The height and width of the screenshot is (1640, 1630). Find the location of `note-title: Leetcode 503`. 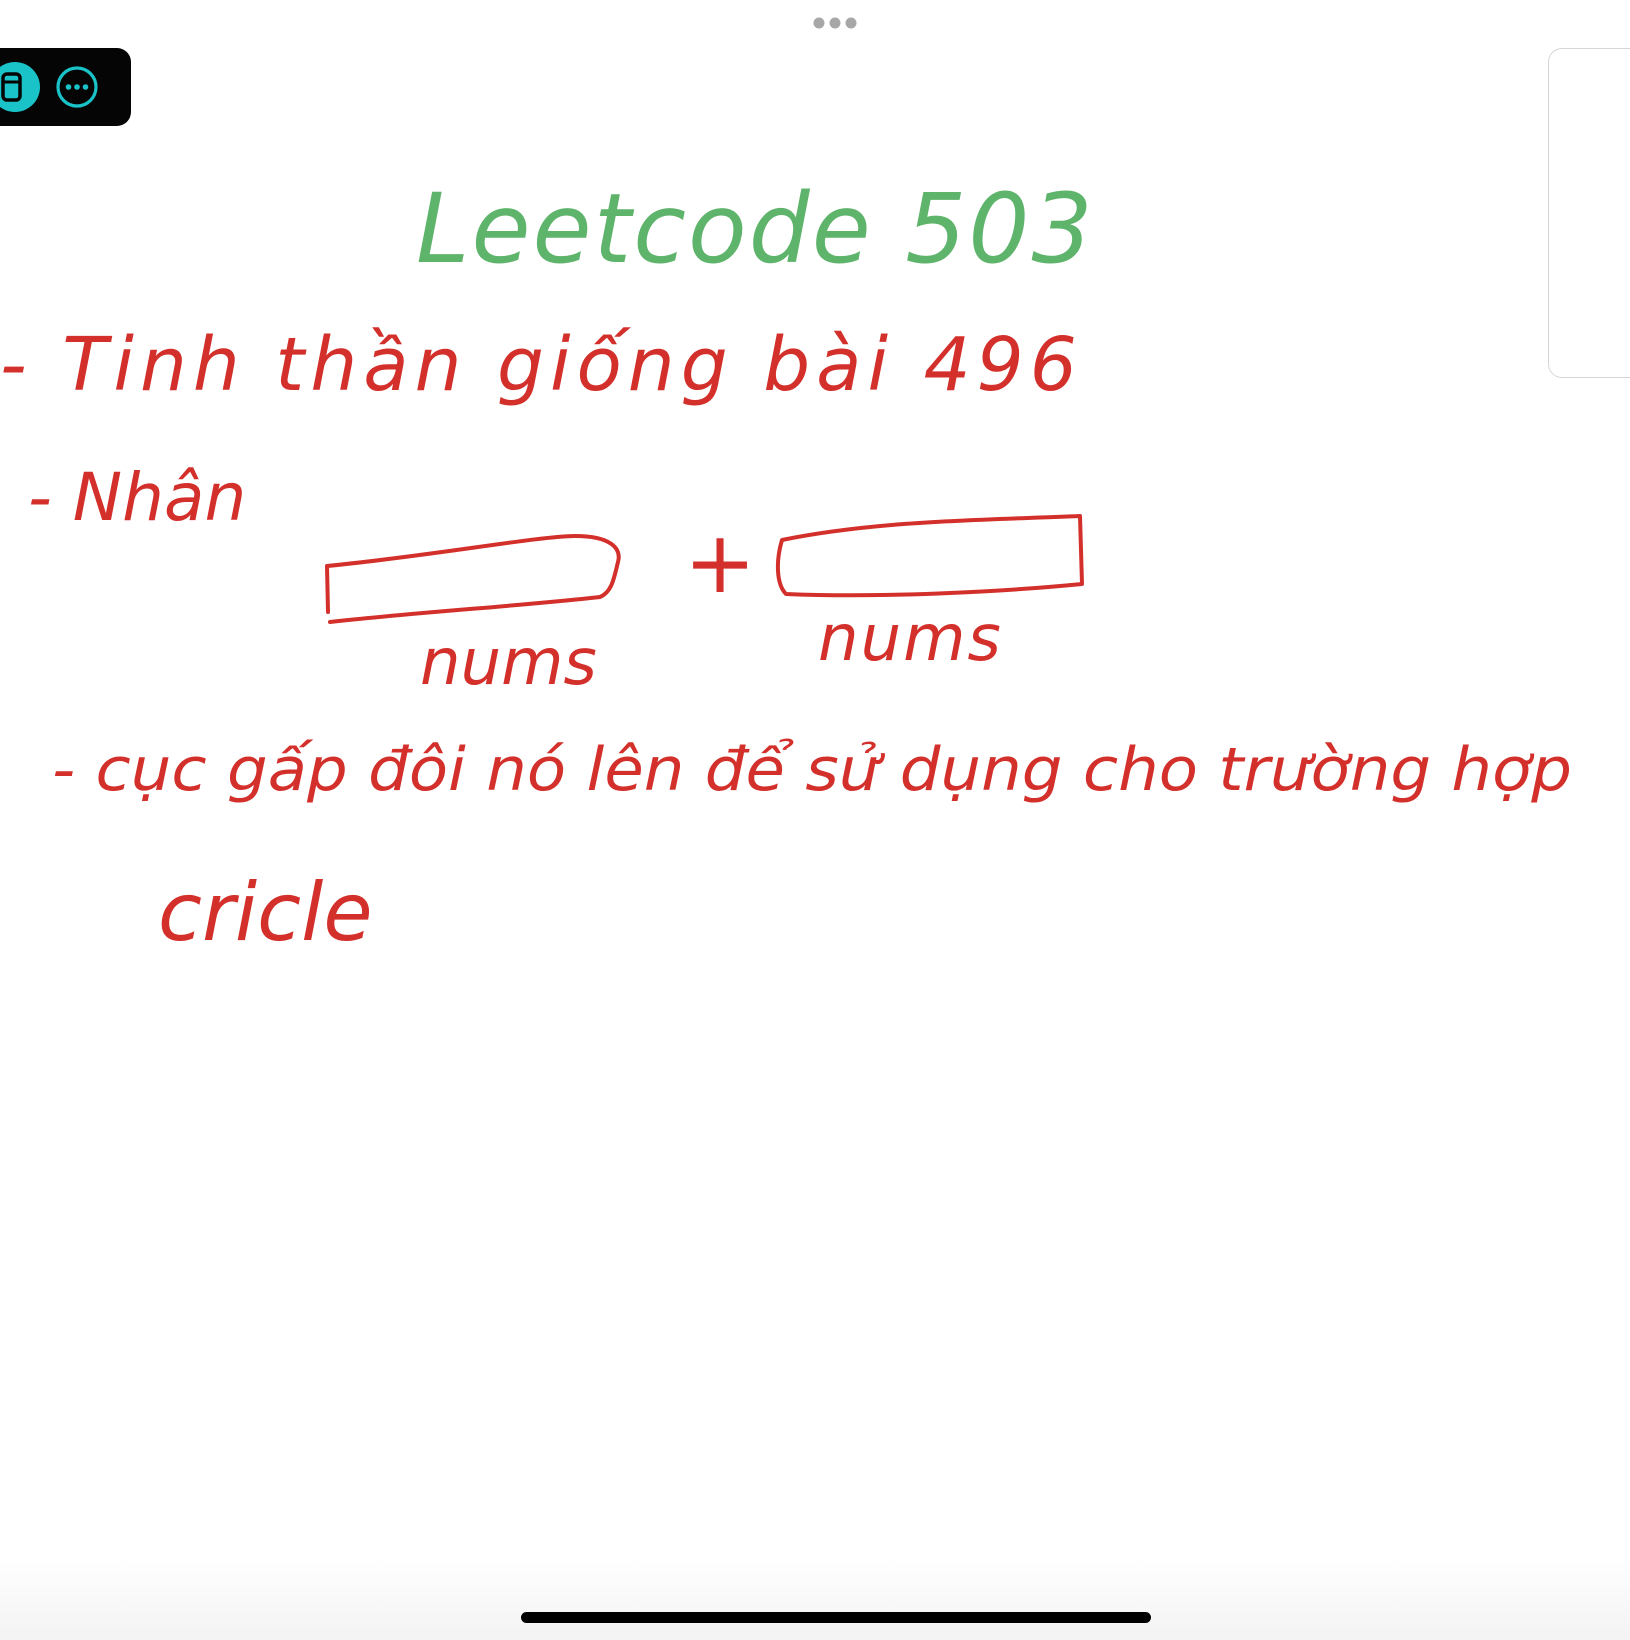

note-title: Leetcode 503 is located at coordinates (755, 229).